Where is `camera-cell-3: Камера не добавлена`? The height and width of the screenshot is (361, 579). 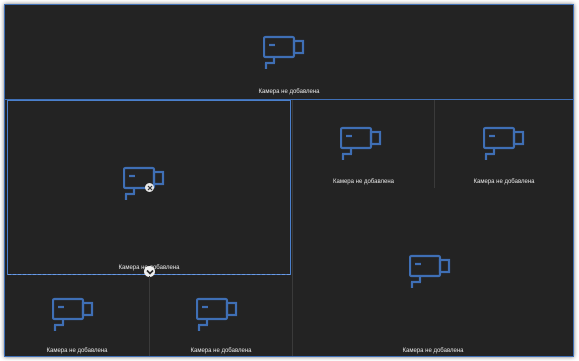 camera-cell-3: Камера не добавлена is located at coordinates (363, 145).